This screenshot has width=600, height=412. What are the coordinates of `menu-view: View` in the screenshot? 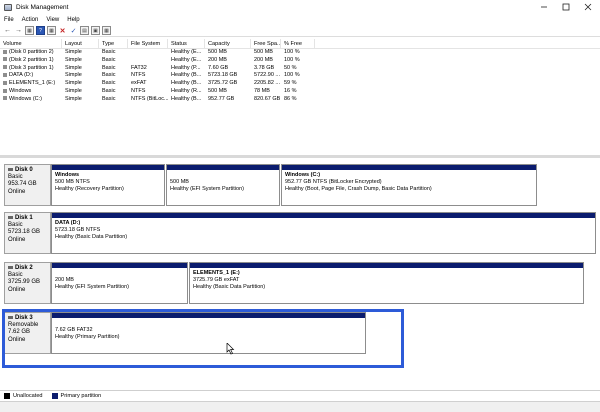 It's located at (52, 20).